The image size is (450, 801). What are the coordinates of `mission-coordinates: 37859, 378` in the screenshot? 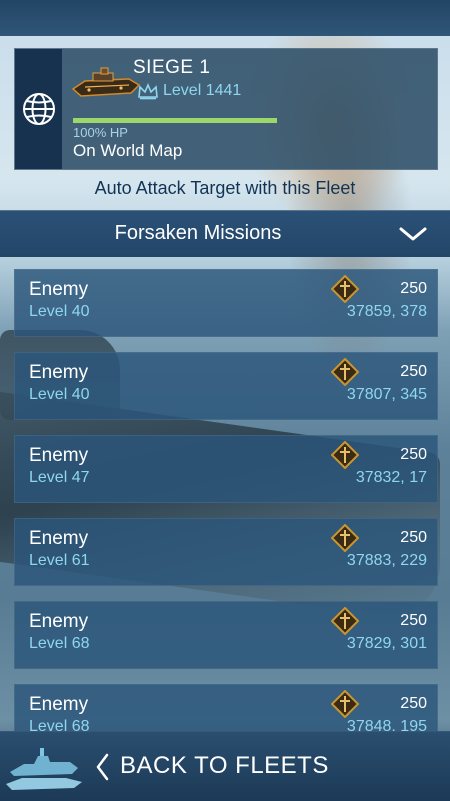 It's located at (386, 311).